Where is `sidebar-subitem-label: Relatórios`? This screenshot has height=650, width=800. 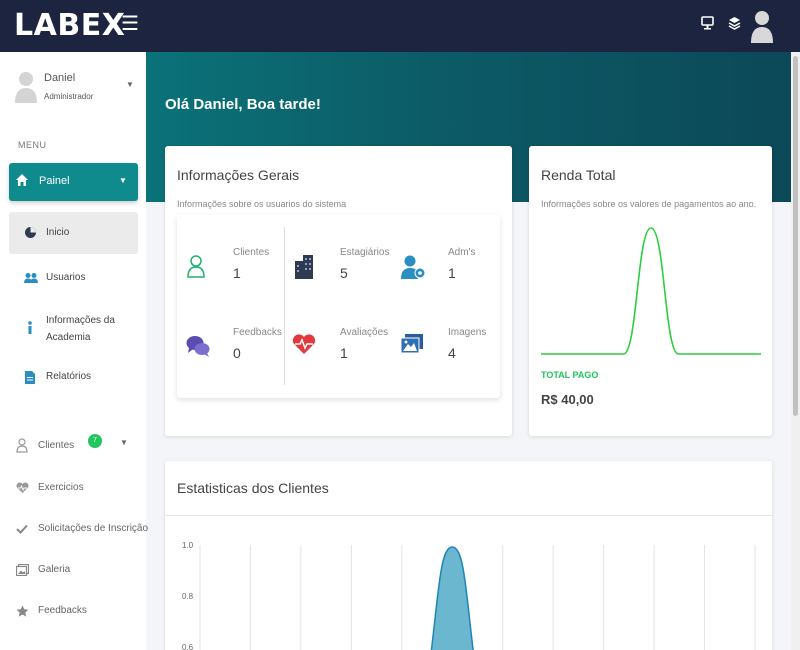 sidebar-subitem-label: Relatórios is located at coordinates (69, 376).